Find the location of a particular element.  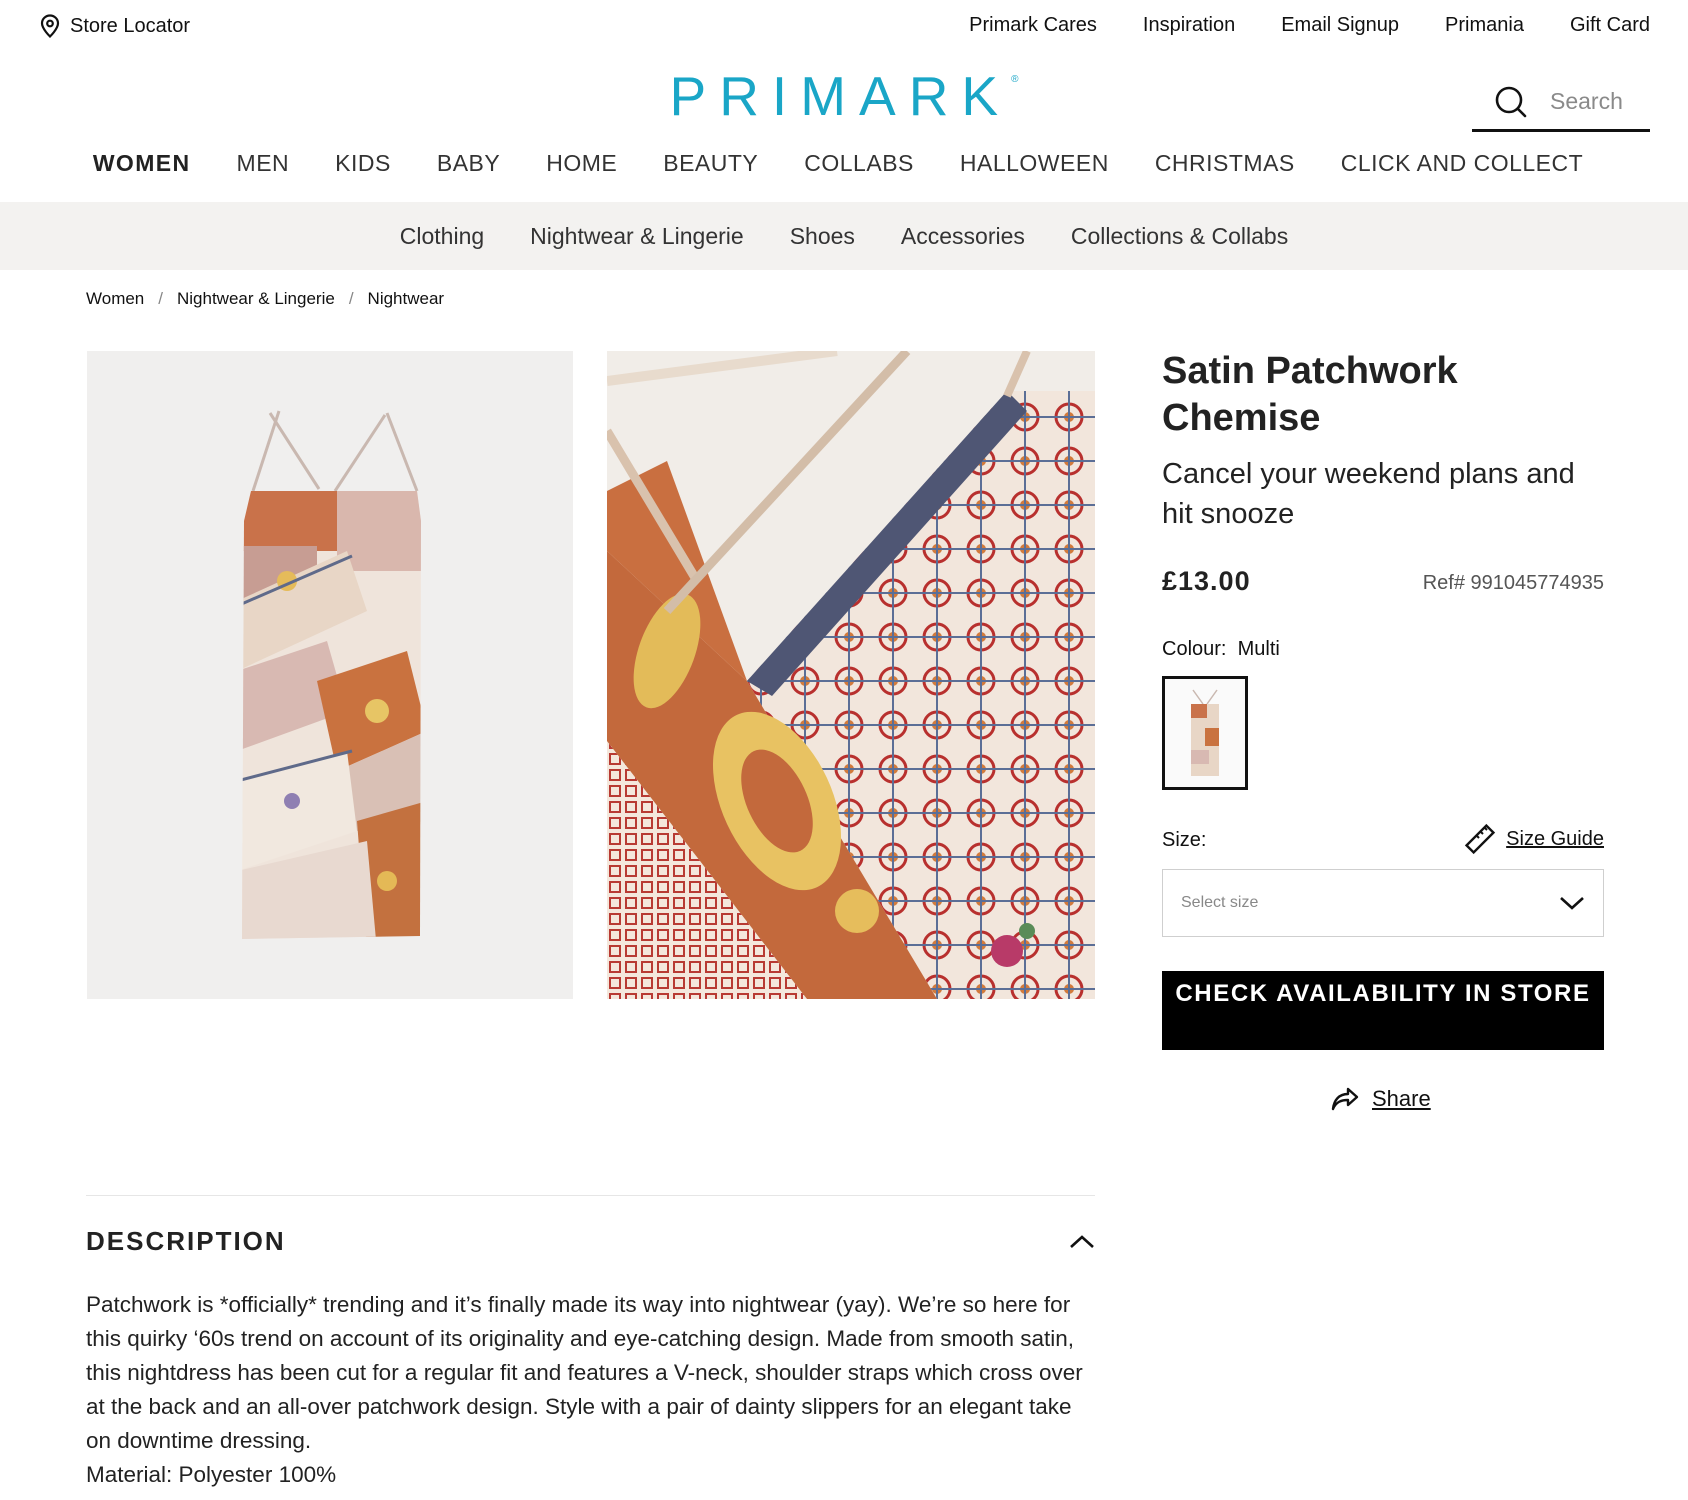

inspiration-link: Inspiration is located at coordinates (1189, 25).